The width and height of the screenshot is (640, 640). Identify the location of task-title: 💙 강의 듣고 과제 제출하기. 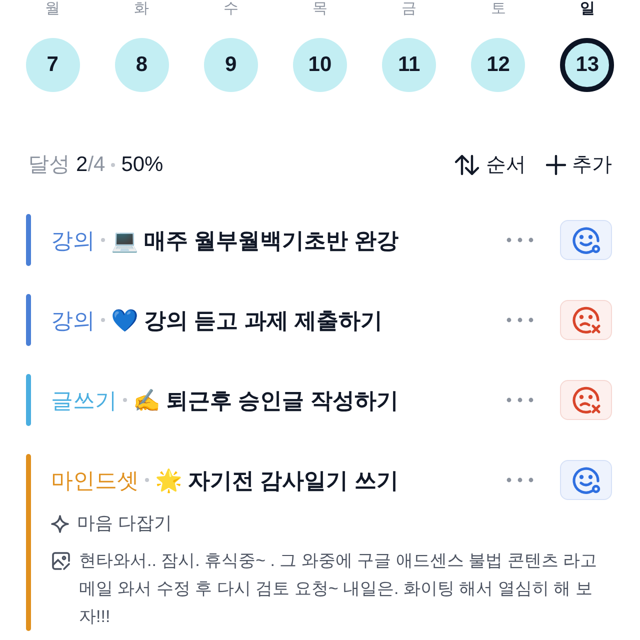
(246, 320).